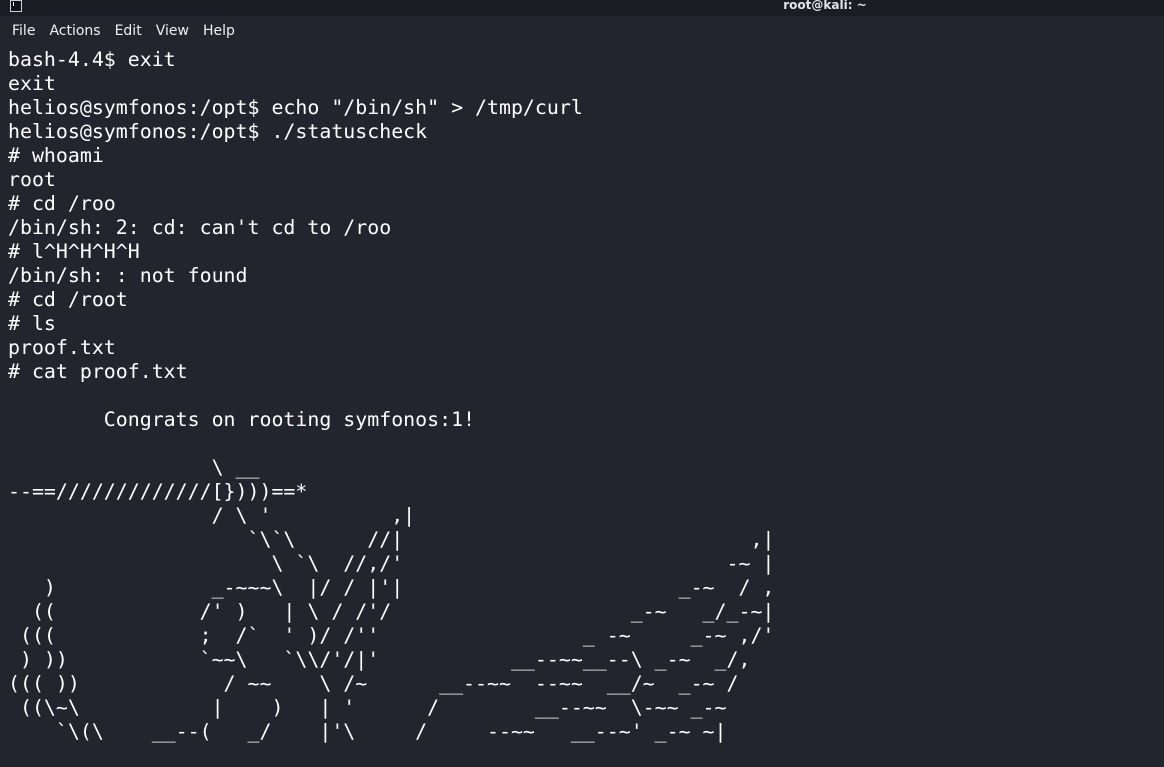 The image size is (1164, 767). Describe the element at coordinates (218, 131) in the screenshot. I see `terminal-line: helios@symfonos:/opt$ ./statuscheck` at that location.